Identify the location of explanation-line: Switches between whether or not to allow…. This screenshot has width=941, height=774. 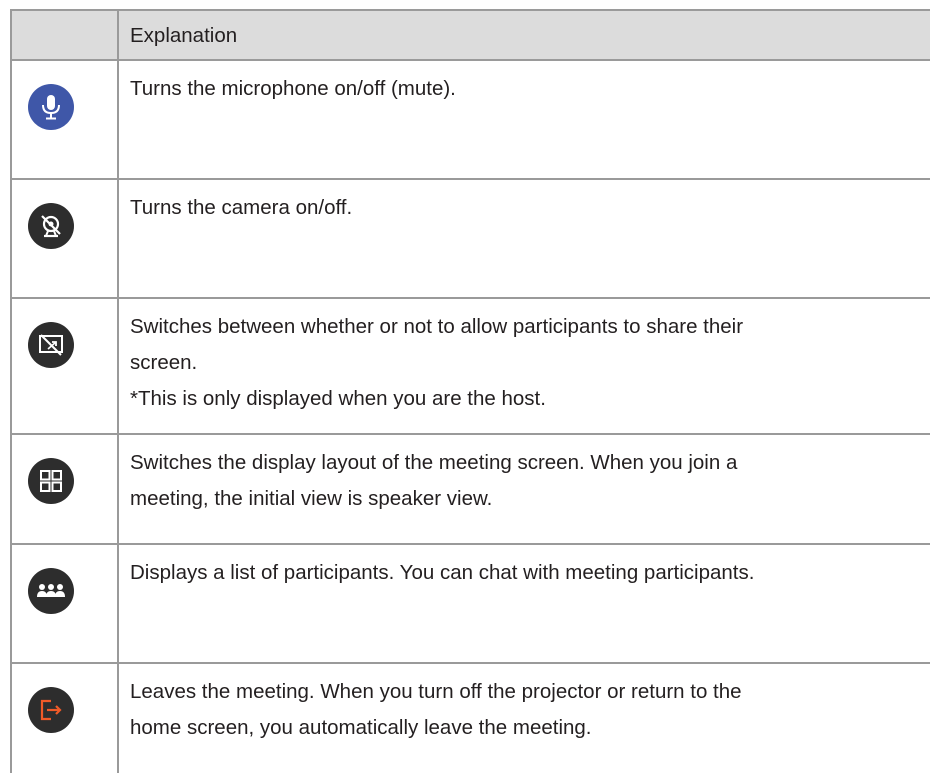
(437, 326).